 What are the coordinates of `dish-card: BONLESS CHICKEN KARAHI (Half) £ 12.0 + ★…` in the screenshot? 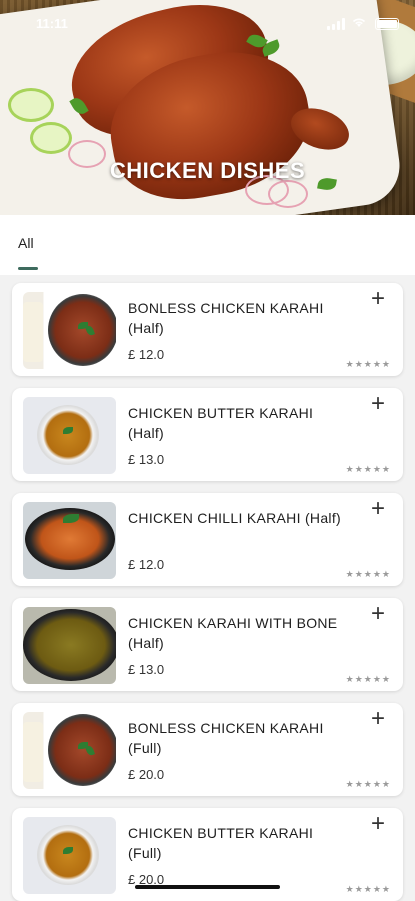 It's located at (207, 329).